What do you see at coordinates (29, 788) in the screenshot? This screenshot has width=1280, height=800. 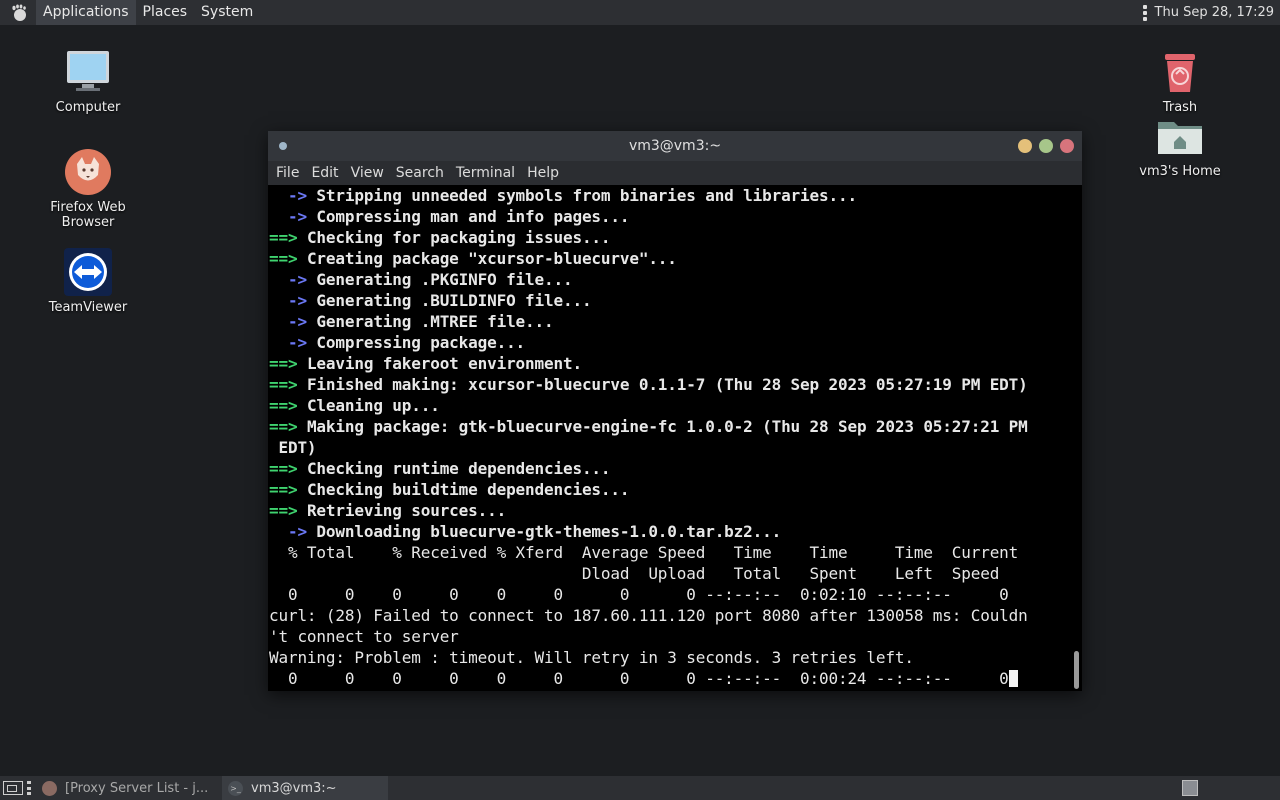 I see `panel-handle-icon` at bounding box center [29, 788].